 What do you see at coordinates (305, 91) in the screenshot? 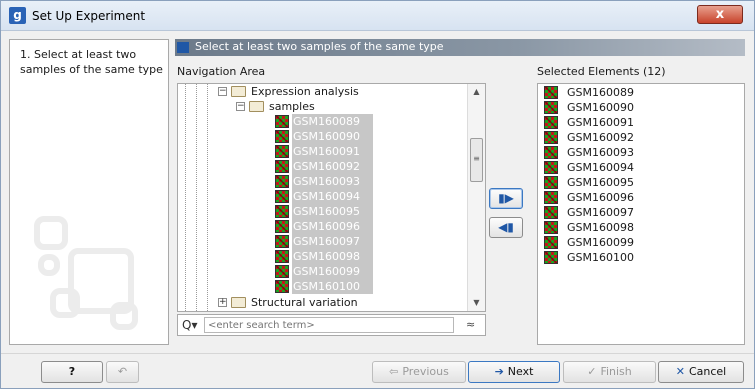
I see `folder-label: Expression analysis` at bounding box center [305, 91].